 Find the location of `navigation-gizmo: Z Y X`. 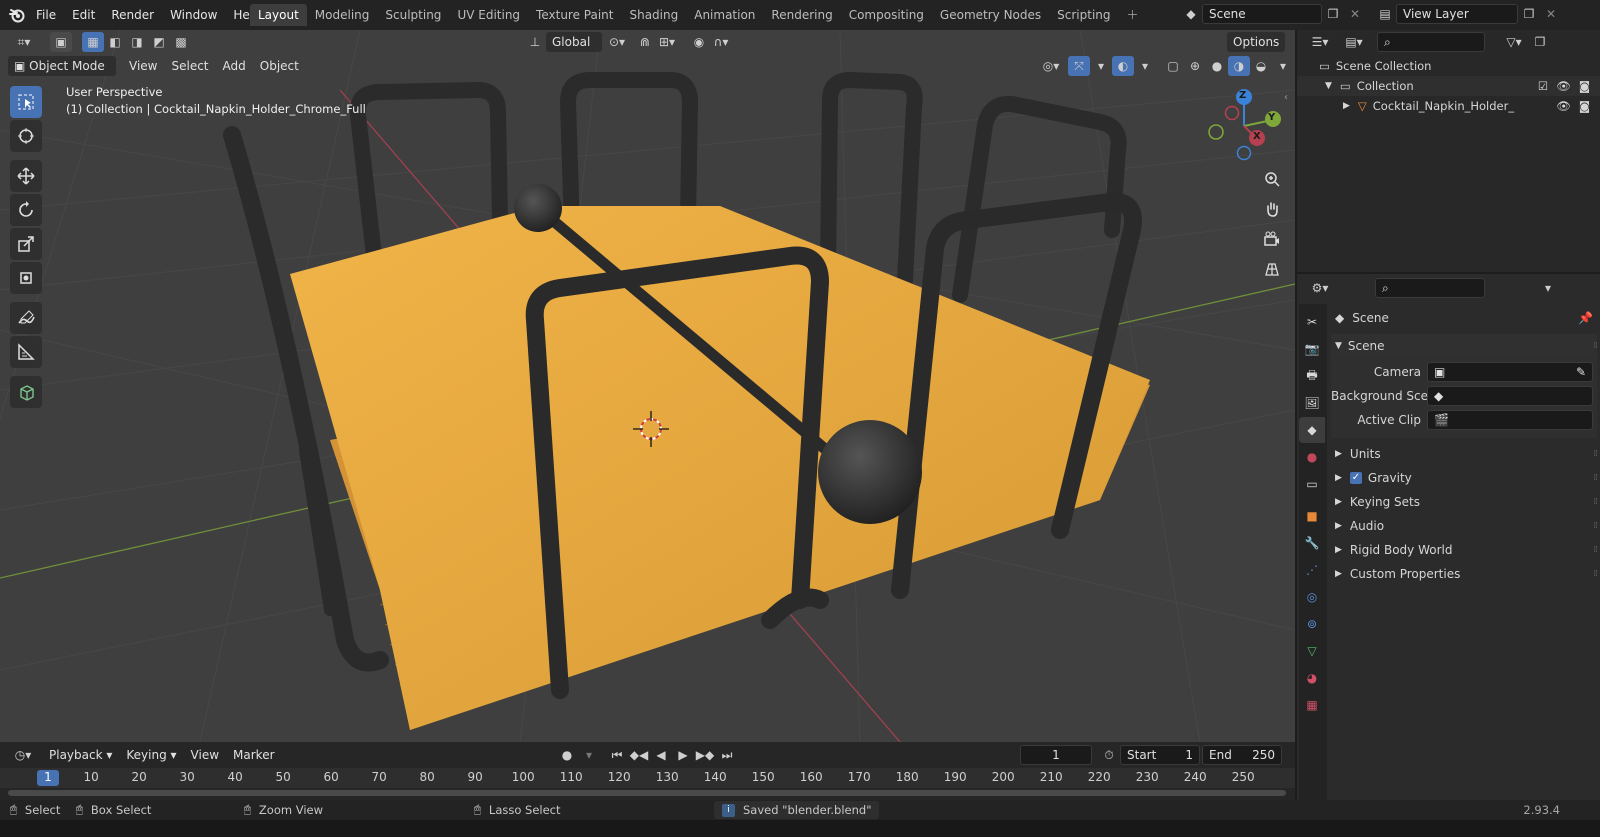

navigation-gizmo: Z Y X is located at coordinates (1243, 126).